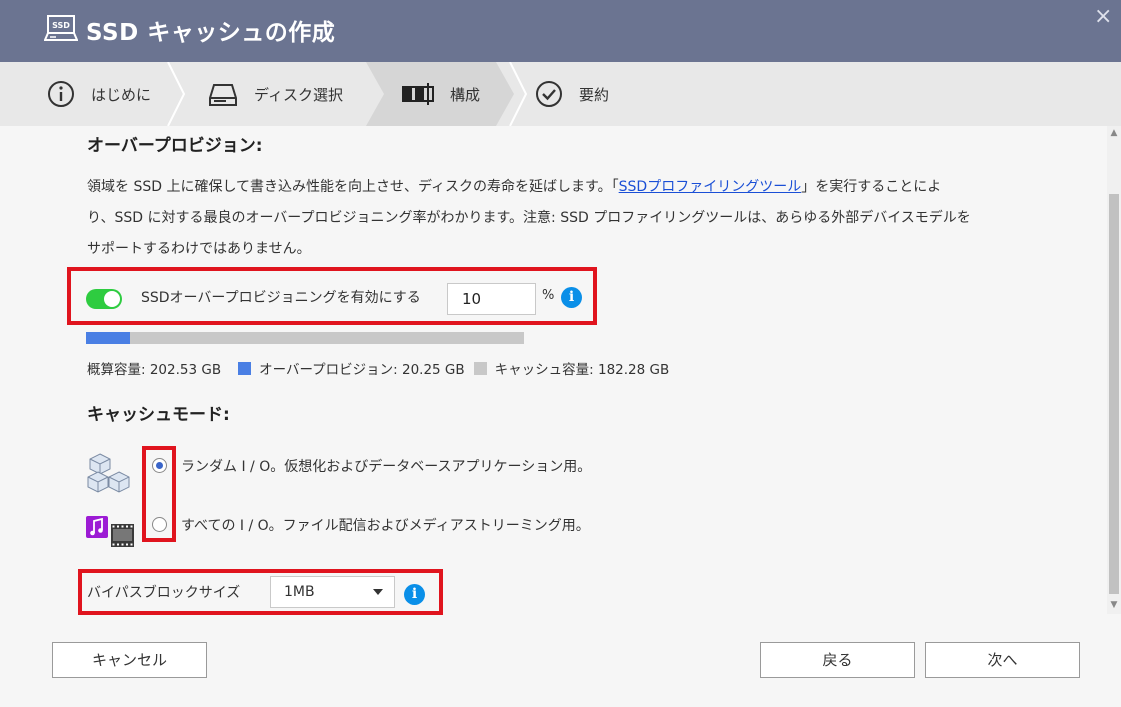 This screenshot has height=707, width=1121. I want to click on step-label: はじめに, so click(121, 94).